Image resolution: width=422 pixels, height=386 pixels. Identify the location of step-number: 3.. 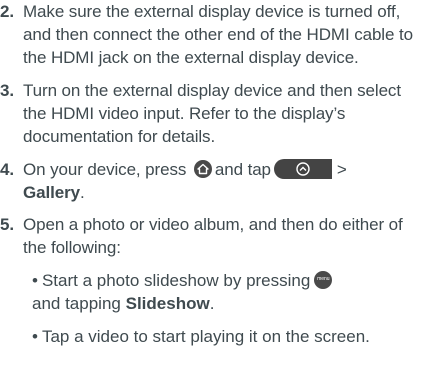
(7, 90).